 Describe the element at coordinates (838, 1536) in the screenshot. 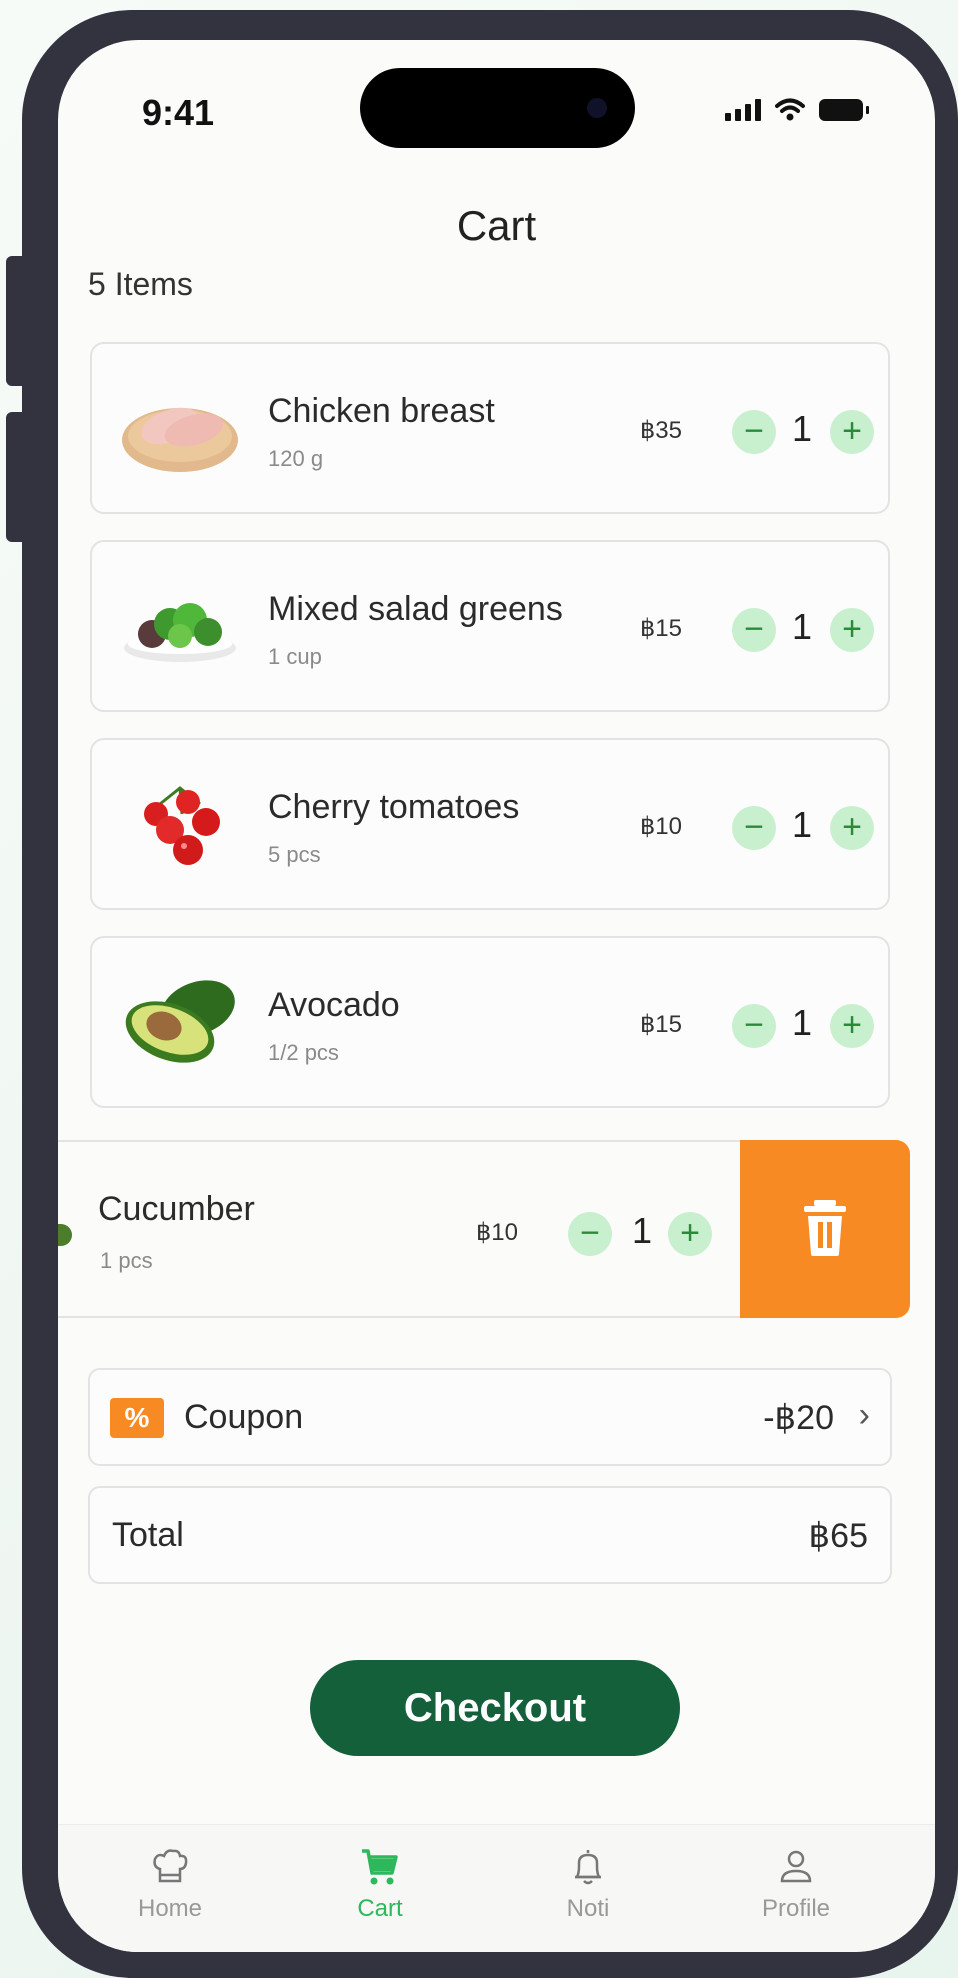

I see `total-value: ฿65` at that location.